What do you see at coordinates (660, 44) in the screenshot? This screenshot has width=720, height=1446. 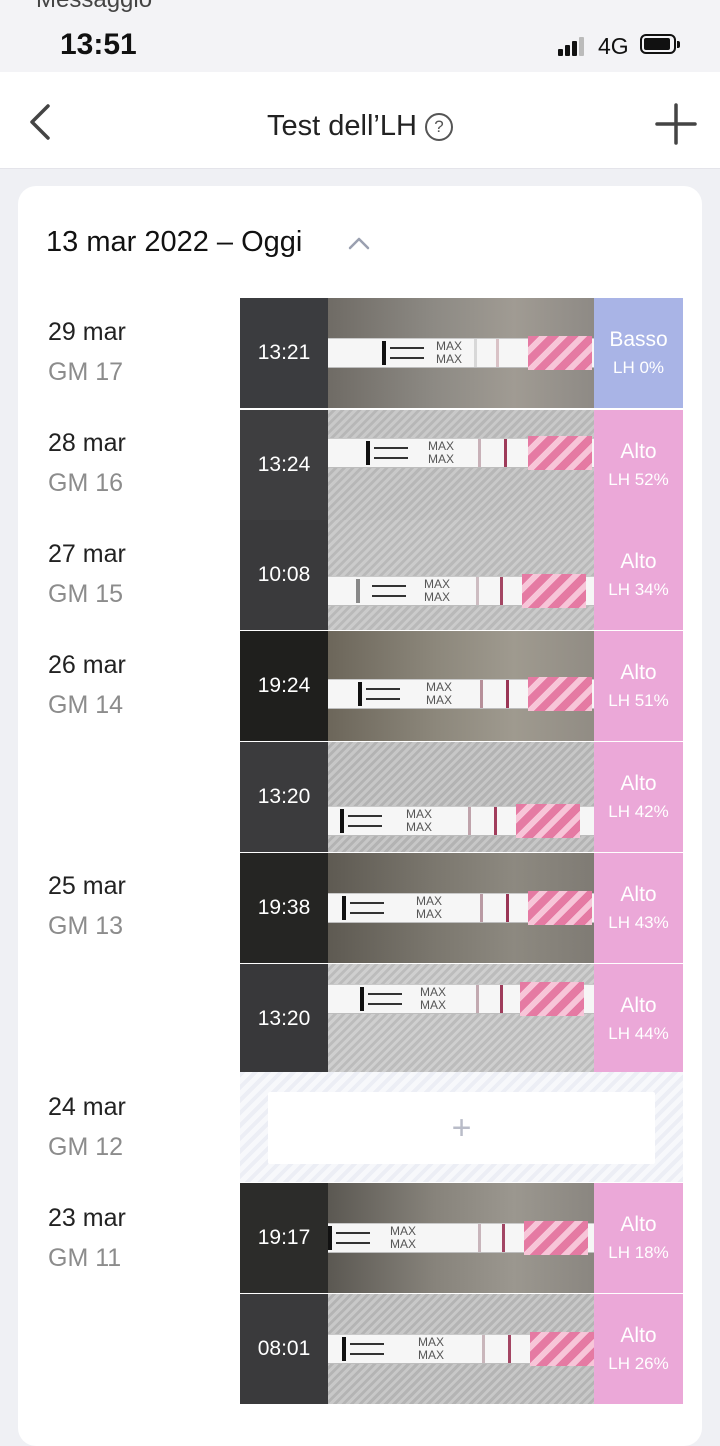 I see `battery-icon` at bounding box center [660, 44].